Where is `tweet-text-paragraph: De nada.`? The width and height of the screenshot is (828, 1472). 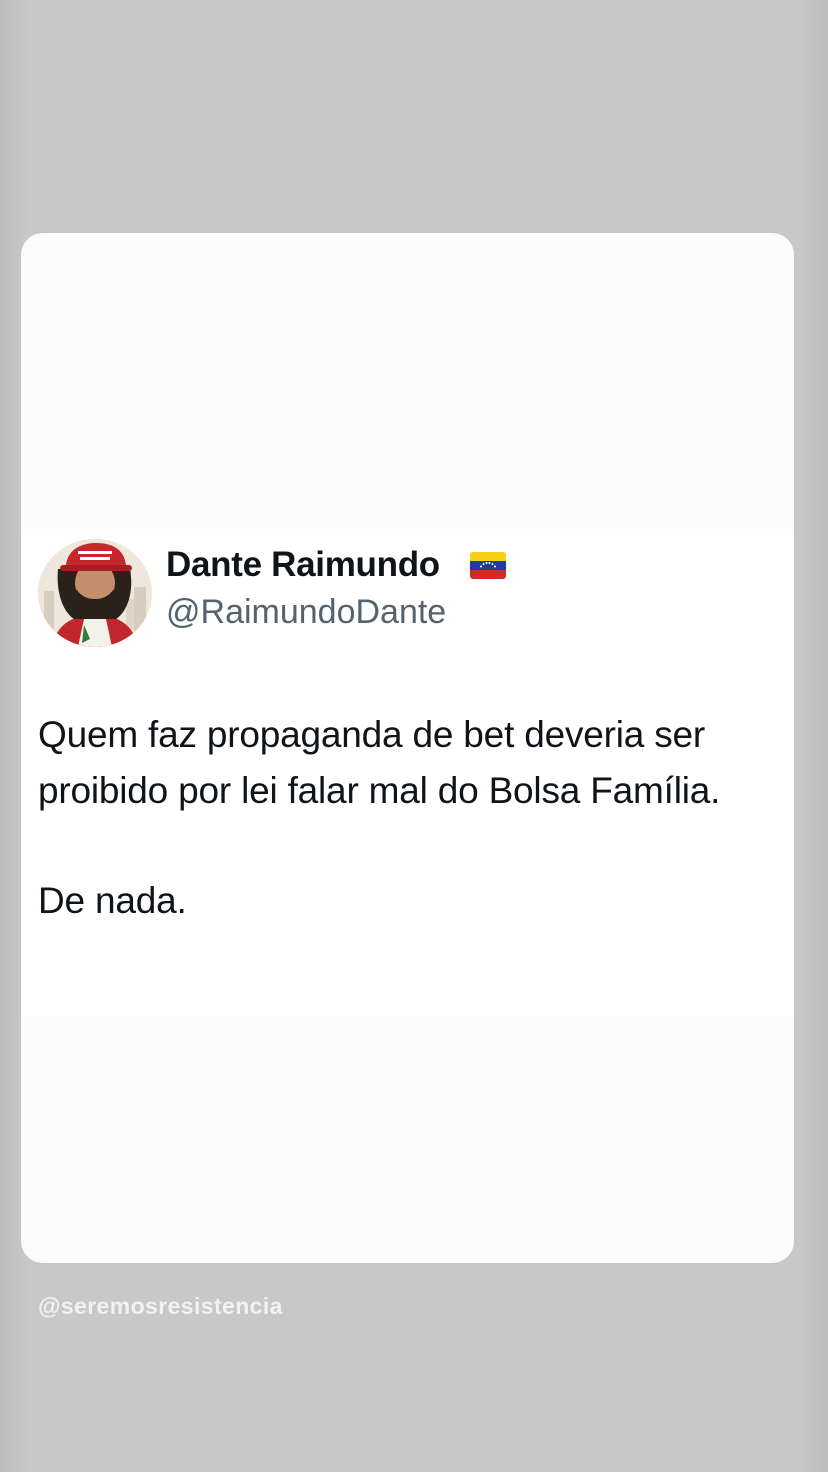 tweet-text-paragraph: De nada. is located at coordinates (112, 900).